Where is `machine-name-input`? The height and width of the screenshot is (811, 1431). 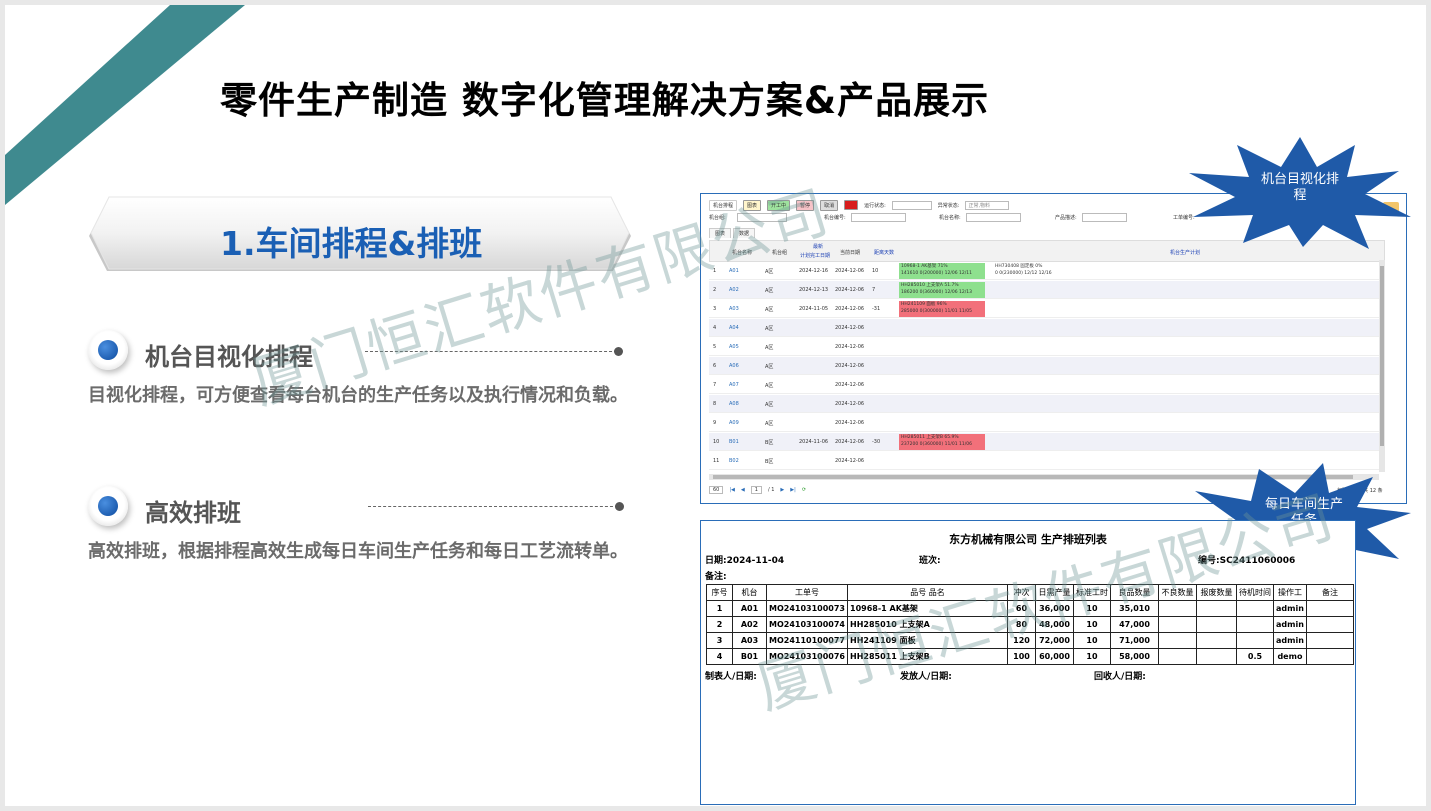 machine-name-input is located at coordinates (993, 217).